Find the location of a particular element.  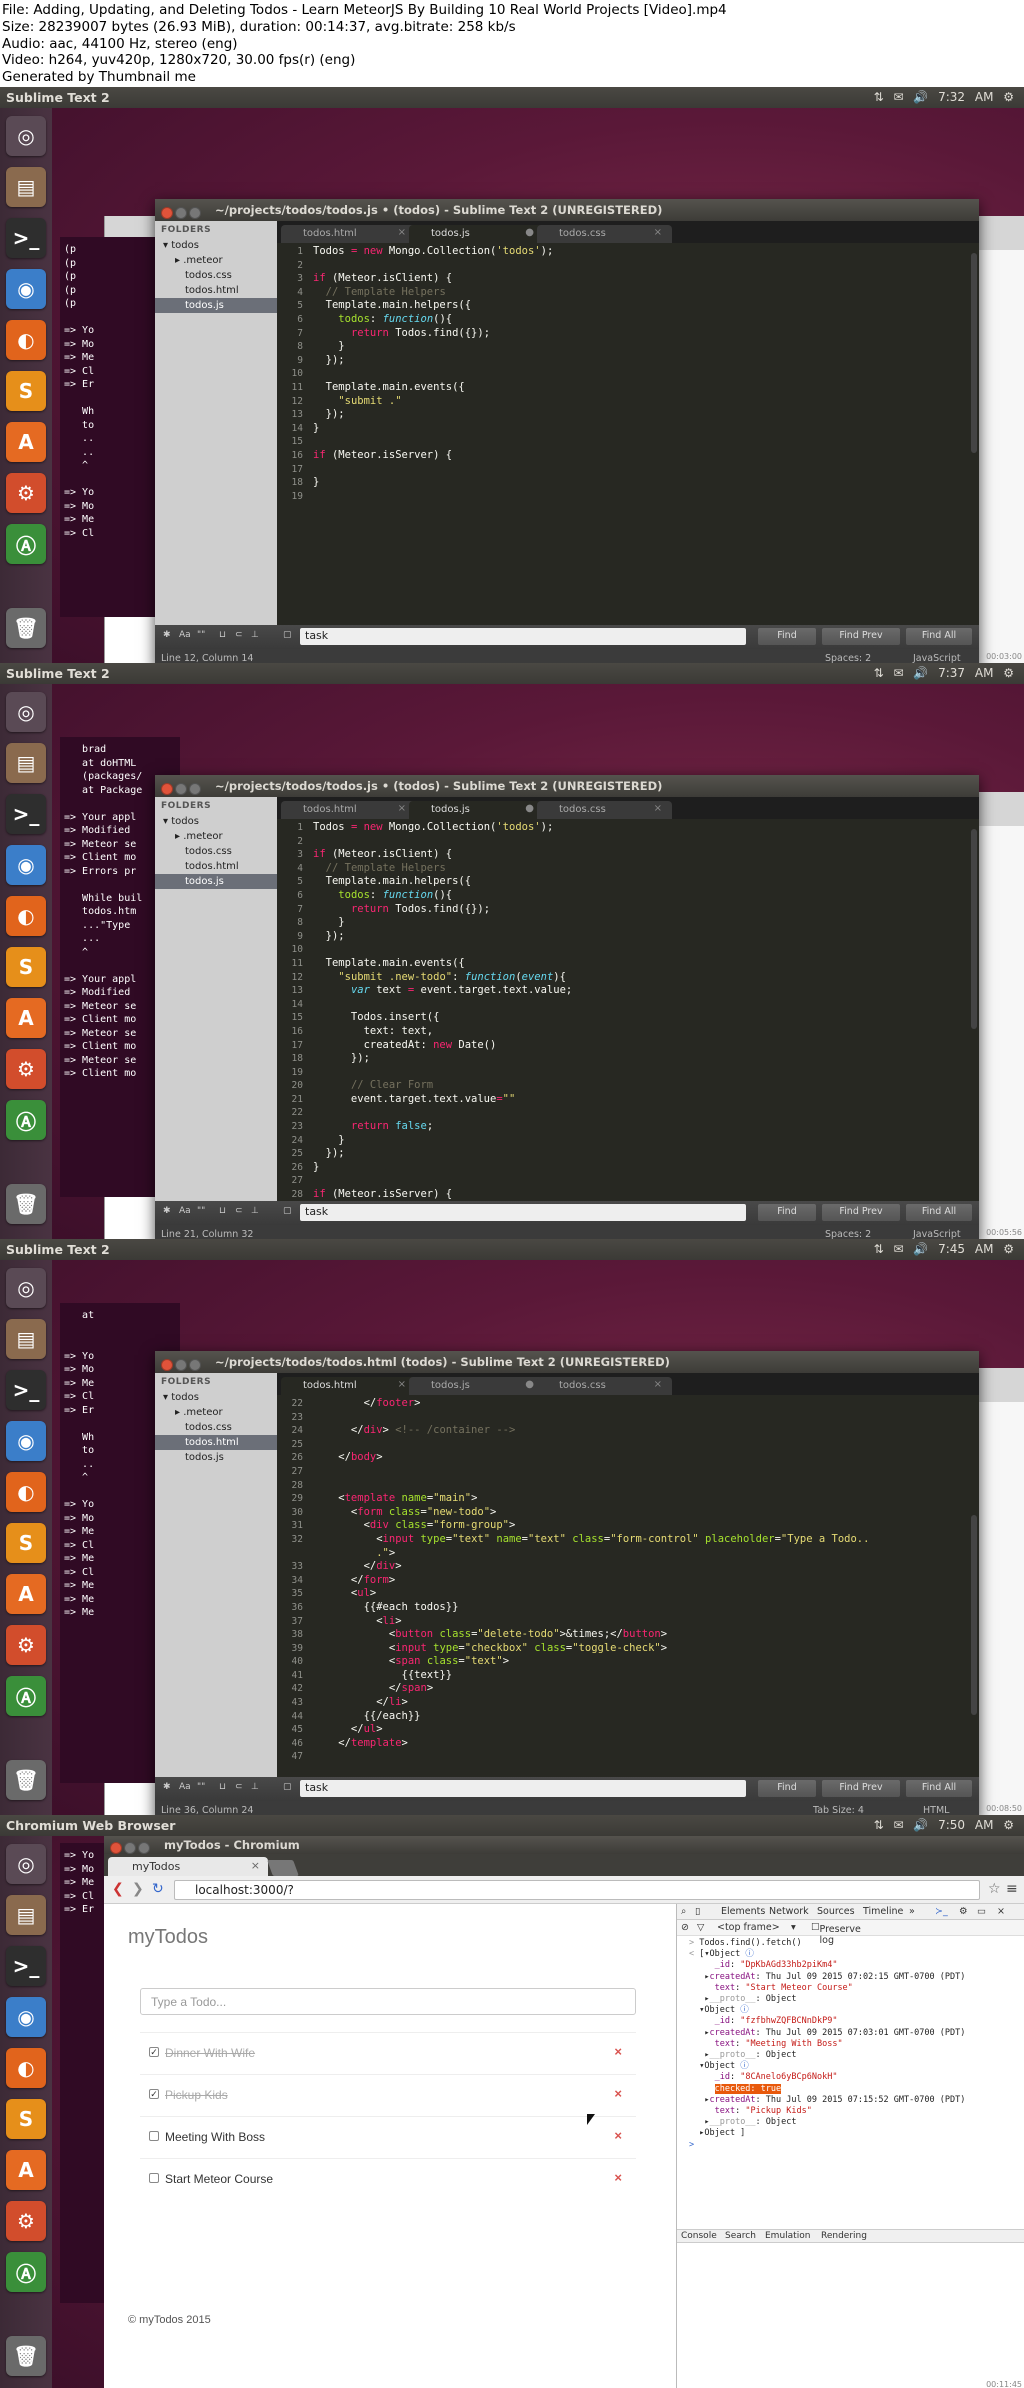

update-icon: Ⓐ is located at coordinates (26, 544).